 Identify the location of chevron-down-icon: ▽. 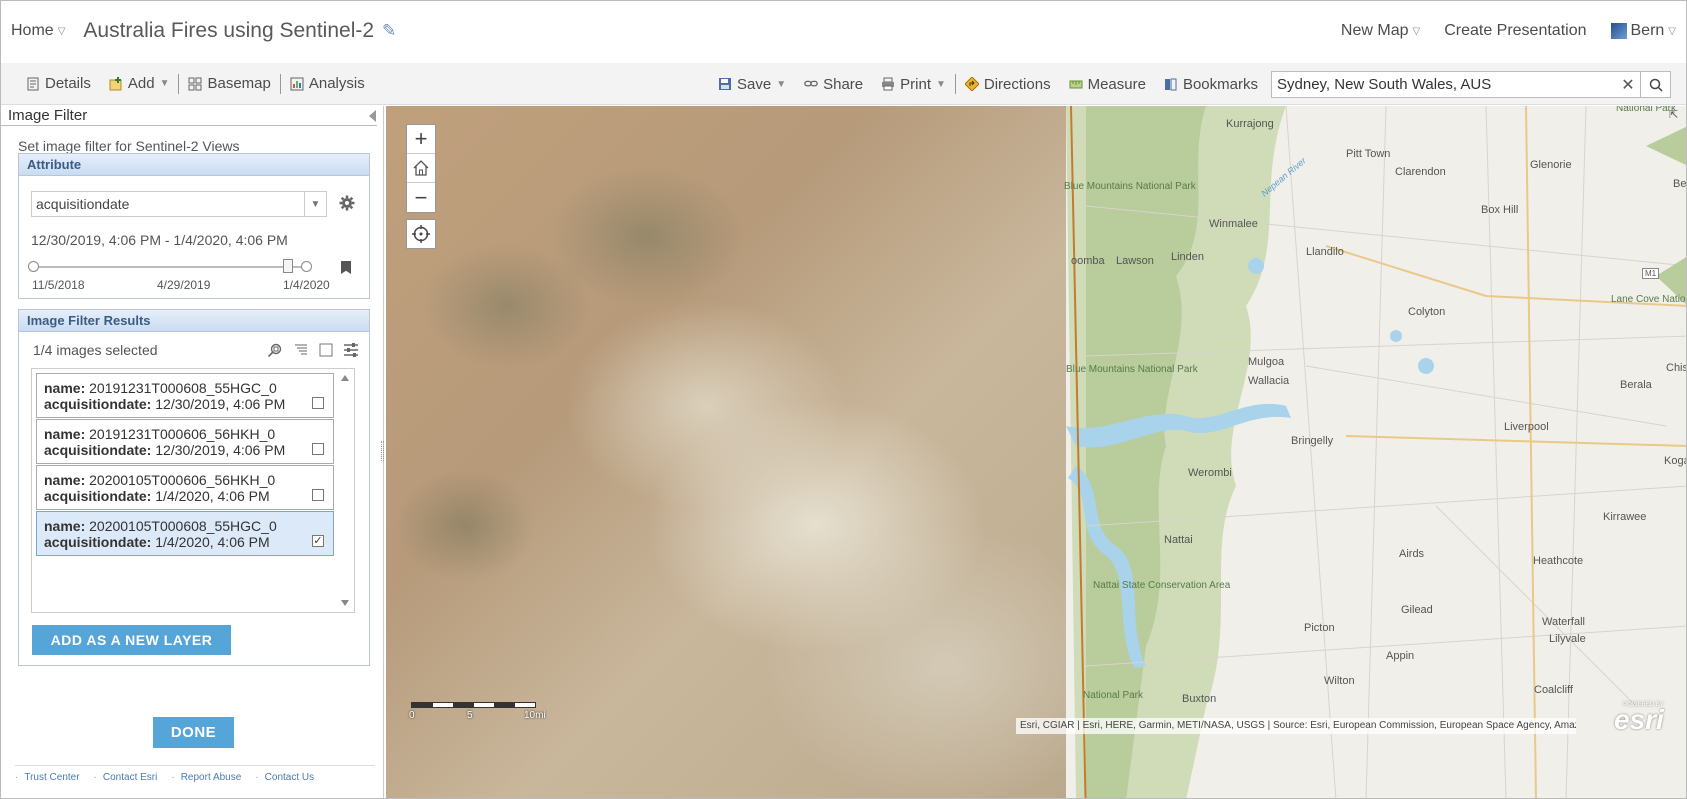
(1416, 31).